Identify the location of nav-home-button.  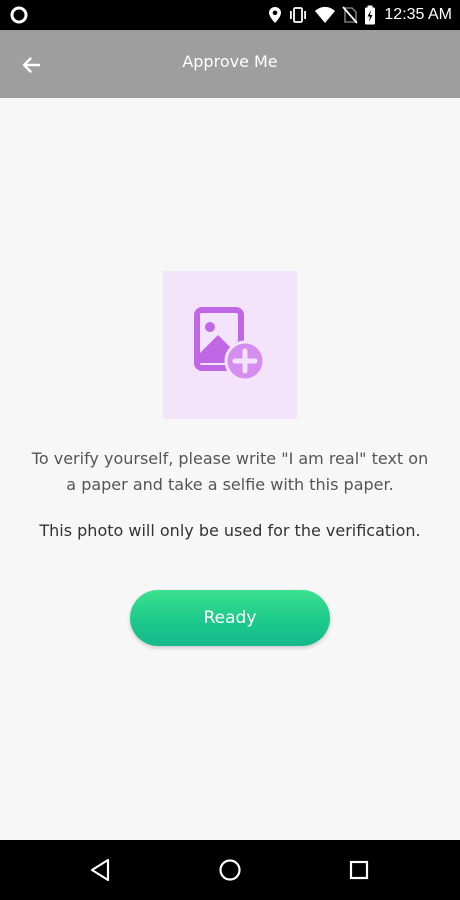
(230, 870).